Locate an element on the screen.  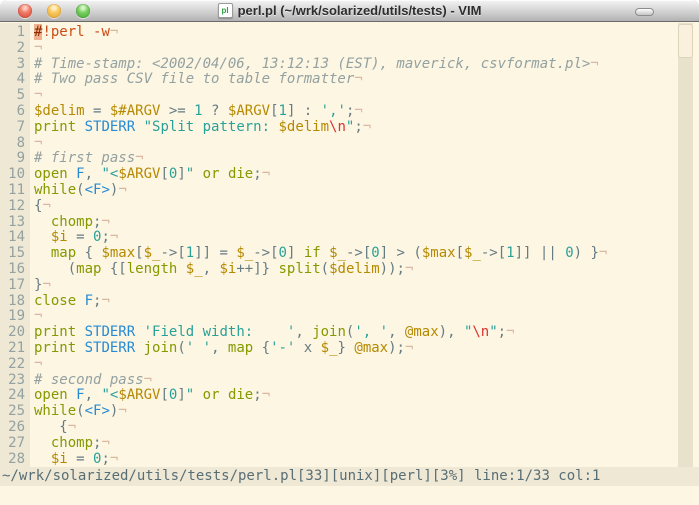
line-number: 4 is located at coordinates (20, 79).